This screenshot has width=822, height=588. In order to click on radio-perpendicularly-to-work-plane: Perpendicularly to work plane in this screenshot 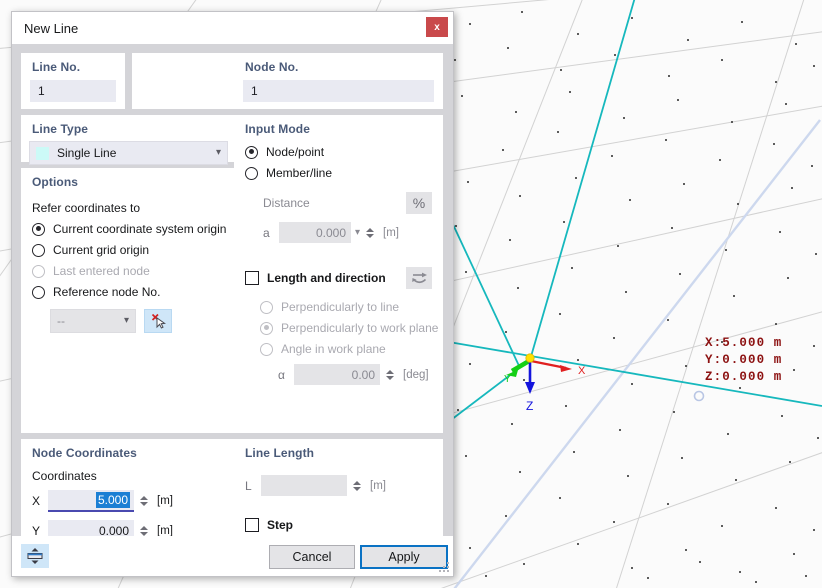, I will do `click(338, 328)`.